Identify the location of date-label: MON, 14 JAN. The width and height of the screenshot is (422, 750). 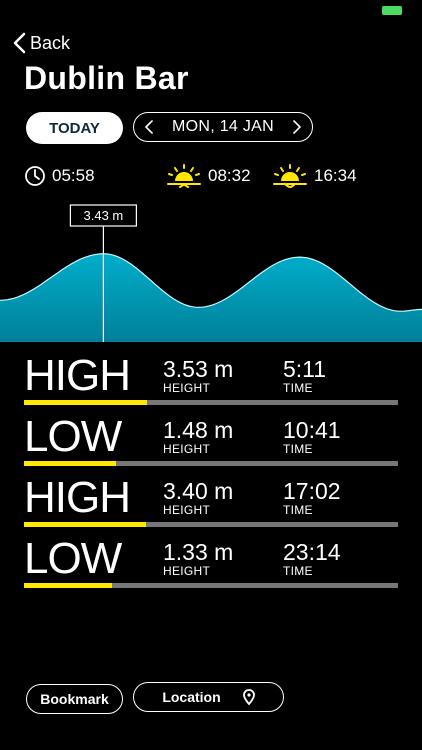
(223, 126).